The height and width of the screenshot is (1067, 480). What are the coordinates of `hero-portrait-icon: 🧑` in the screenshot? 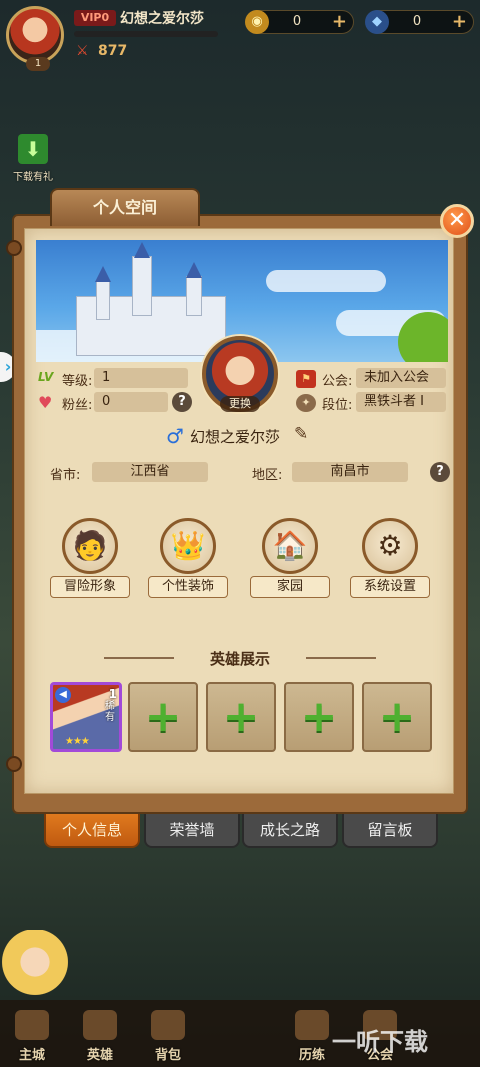 It's located at (90, 546).